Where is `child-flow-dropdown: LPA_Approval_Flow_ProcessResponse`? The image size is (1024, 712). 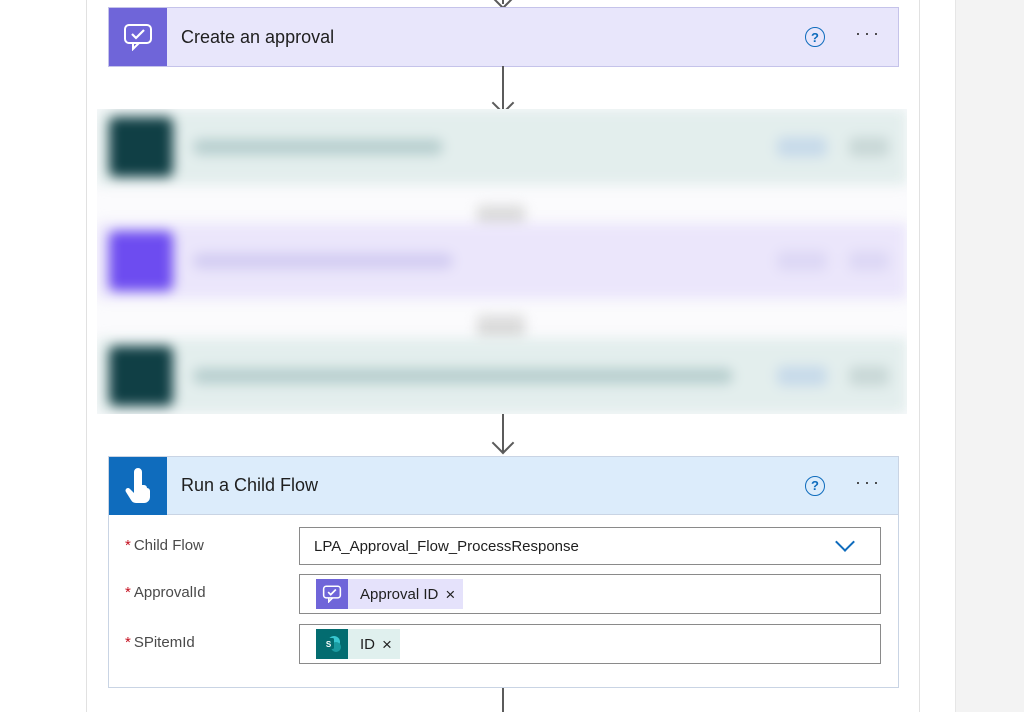
child-flow-dropdown: LPA_Approval_Flow_ProcessResponse is located at coordinates (590, 546).